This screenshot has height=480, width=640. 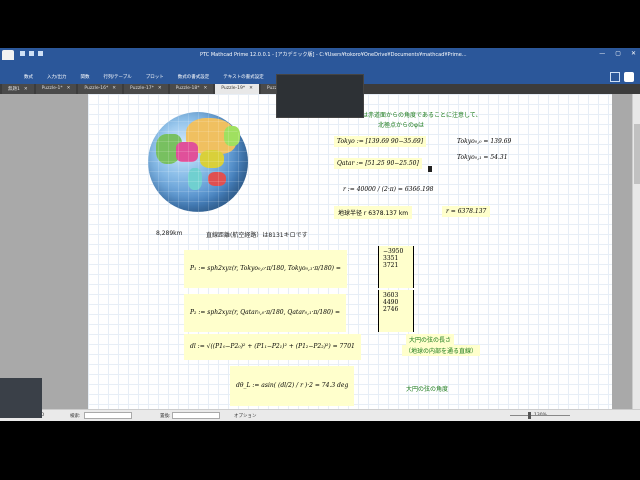 What do you see at coordinates (391, 309) in the screenshot?
I see `p2-z: 2746` at bounding box center [391, 309].